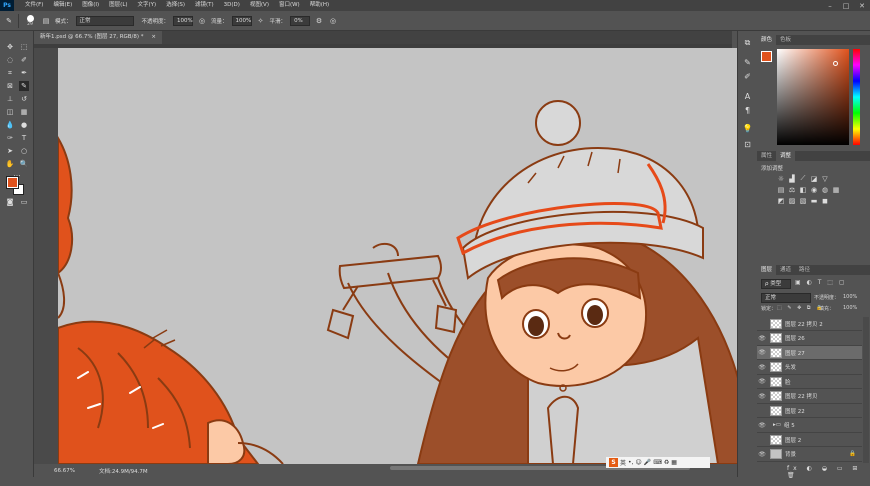 This screenshot has width=870, height=486. Describe the element at coordinates (261, 21) in the screenshot. I see `airbrush-icon: ✧` at that location.